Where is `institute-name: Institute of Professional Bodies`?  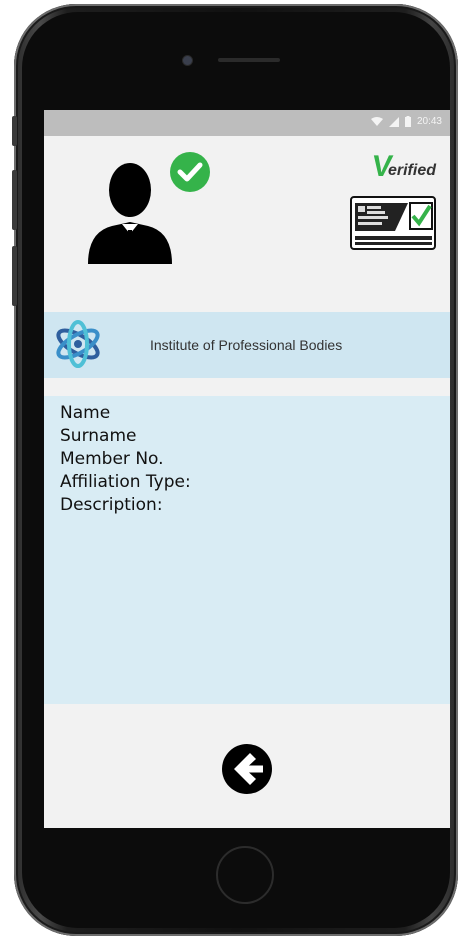 institute-name: Institute of Professional Bodies is located at coordinates (246, 345).